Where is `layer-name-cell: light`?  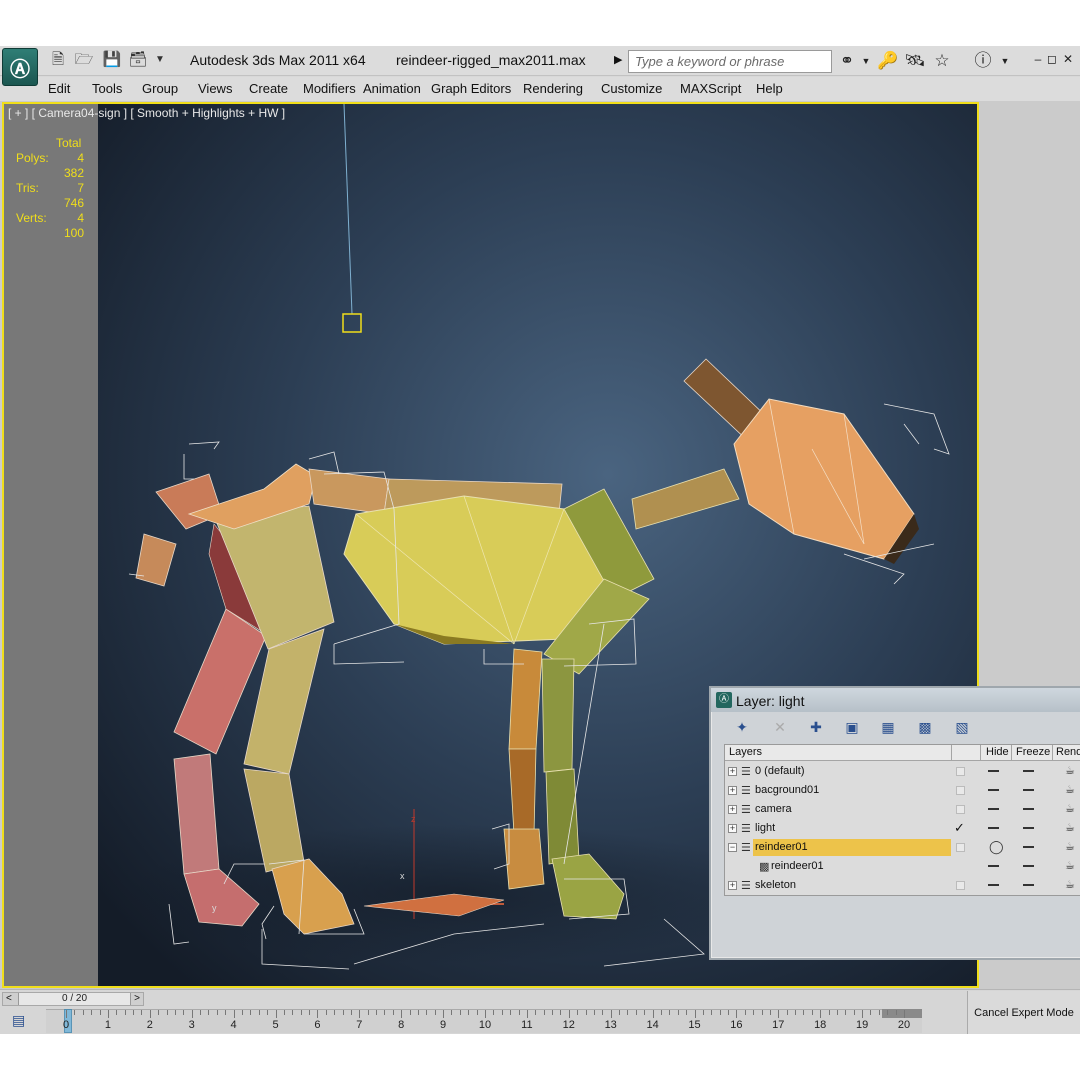 layer-name-cell: light is located at coordinates (852, 828).